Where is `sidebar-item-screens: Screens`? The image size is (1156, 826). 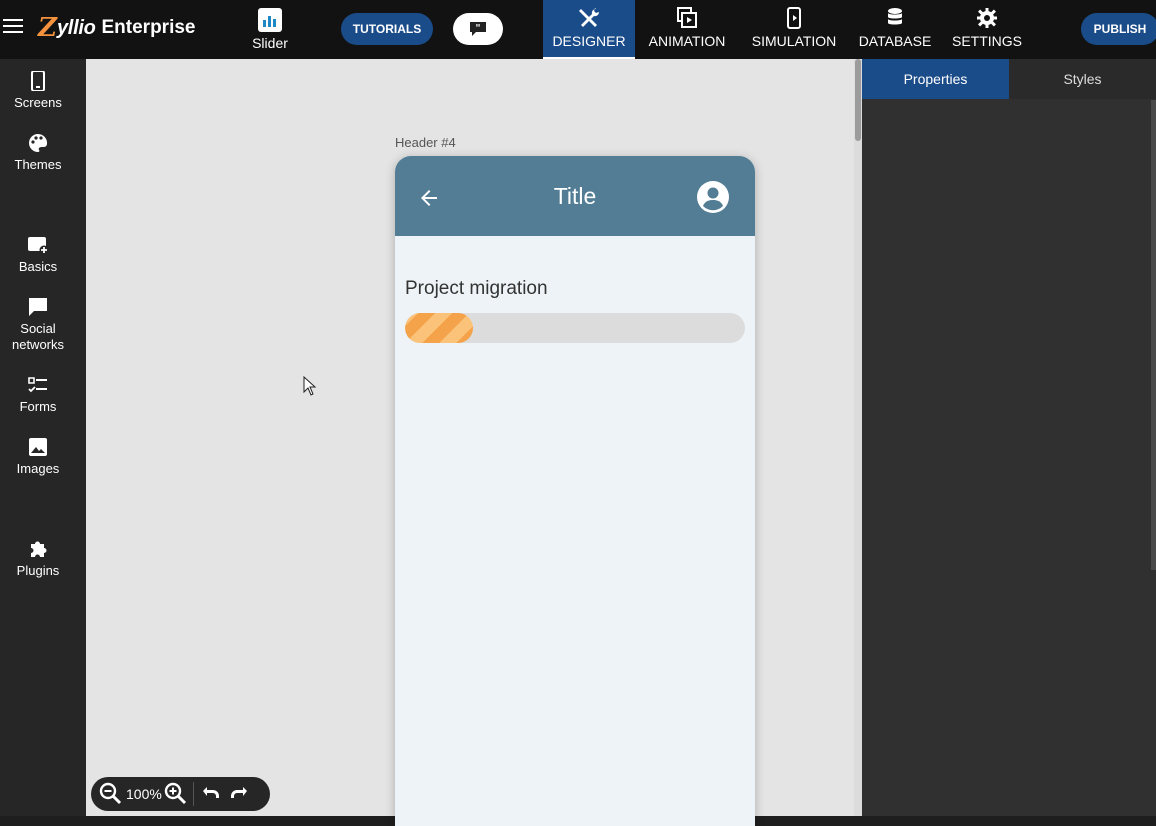
sidebar-item-screens: Screens is located at coordinates (38, 91).